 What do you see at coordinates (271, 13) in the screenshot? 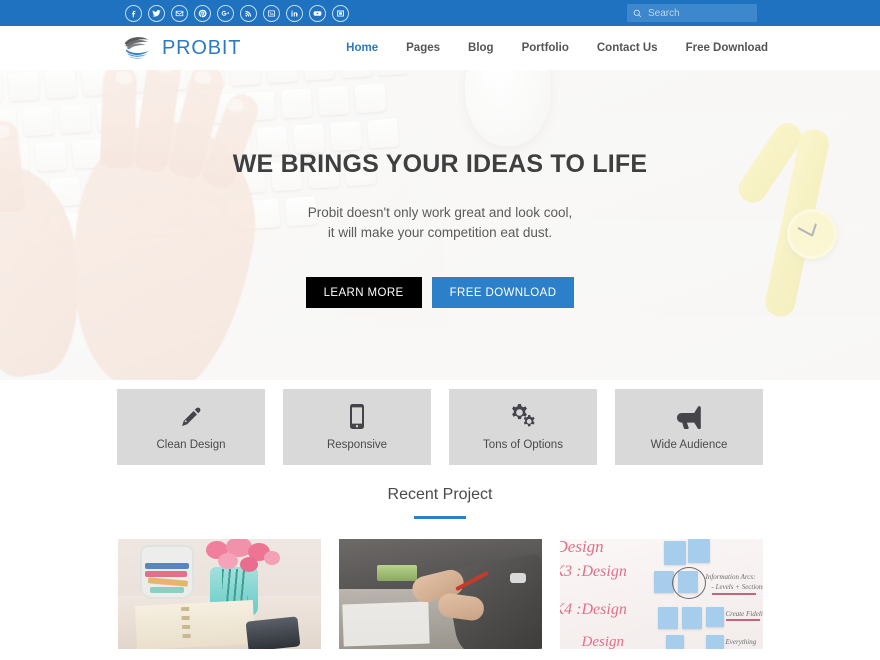
I see `flickr-icon` at bounding box center [271, 13].